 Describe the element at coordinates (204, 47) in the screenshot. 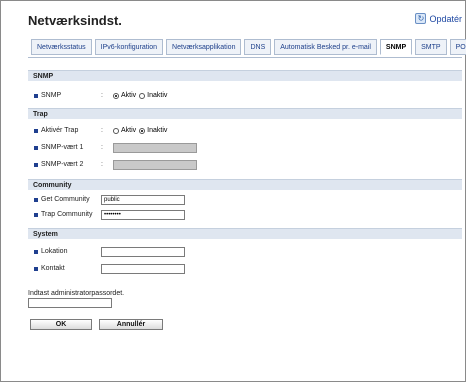

I see `tab-network-application: Netværksapplikation` at that location.